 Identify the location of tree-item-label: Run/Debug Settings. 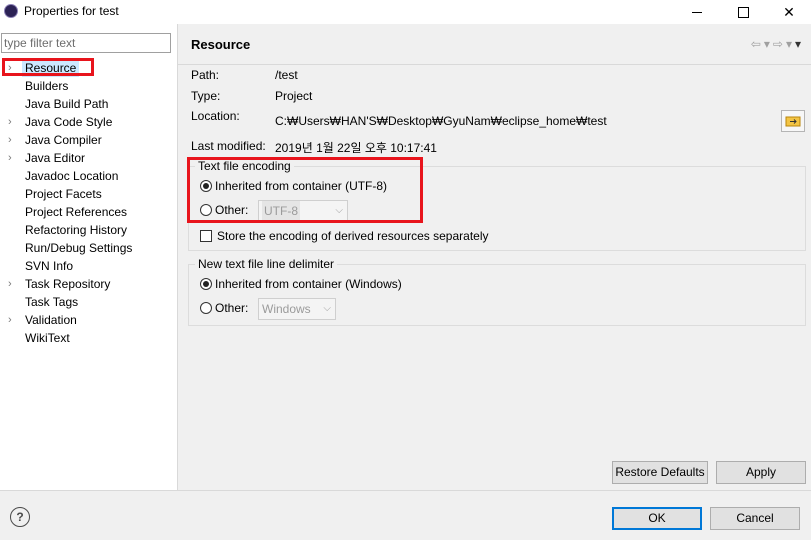
(79, 248).